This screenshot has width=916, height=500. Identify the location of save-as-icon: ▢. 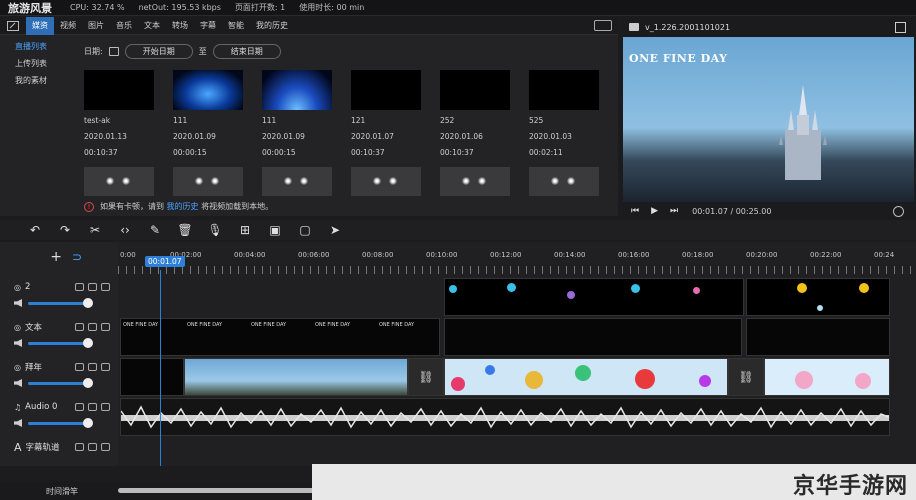
(305, 230).